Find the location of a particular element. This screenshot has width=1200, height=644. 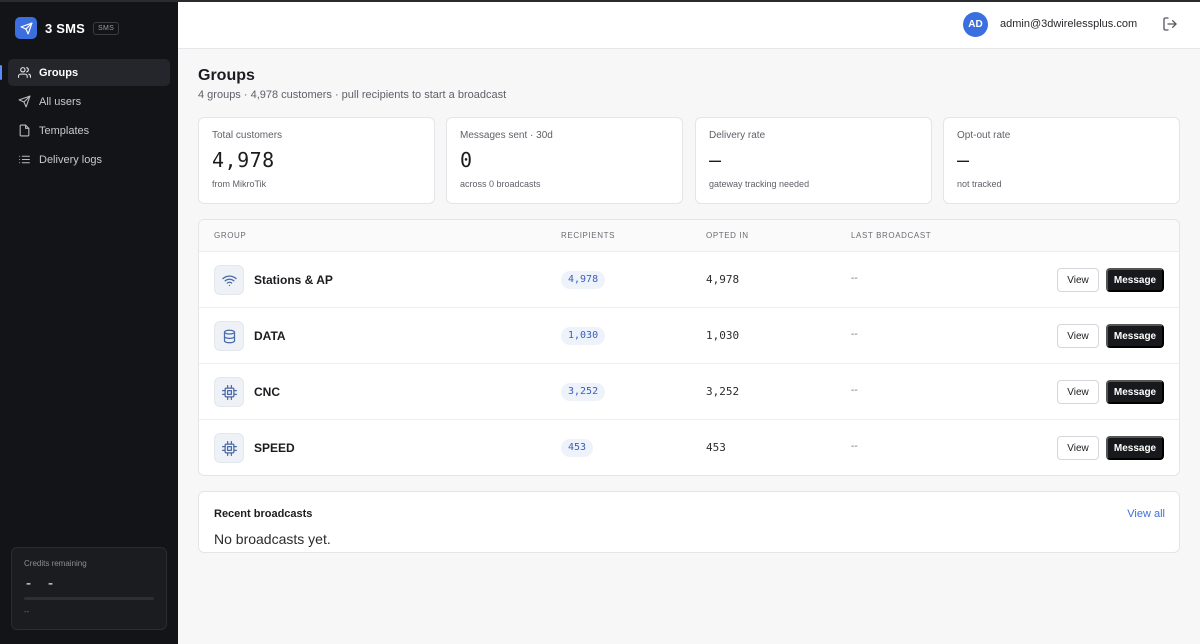

column-header-recipients: Recipients is located at coordinates (588, 235).